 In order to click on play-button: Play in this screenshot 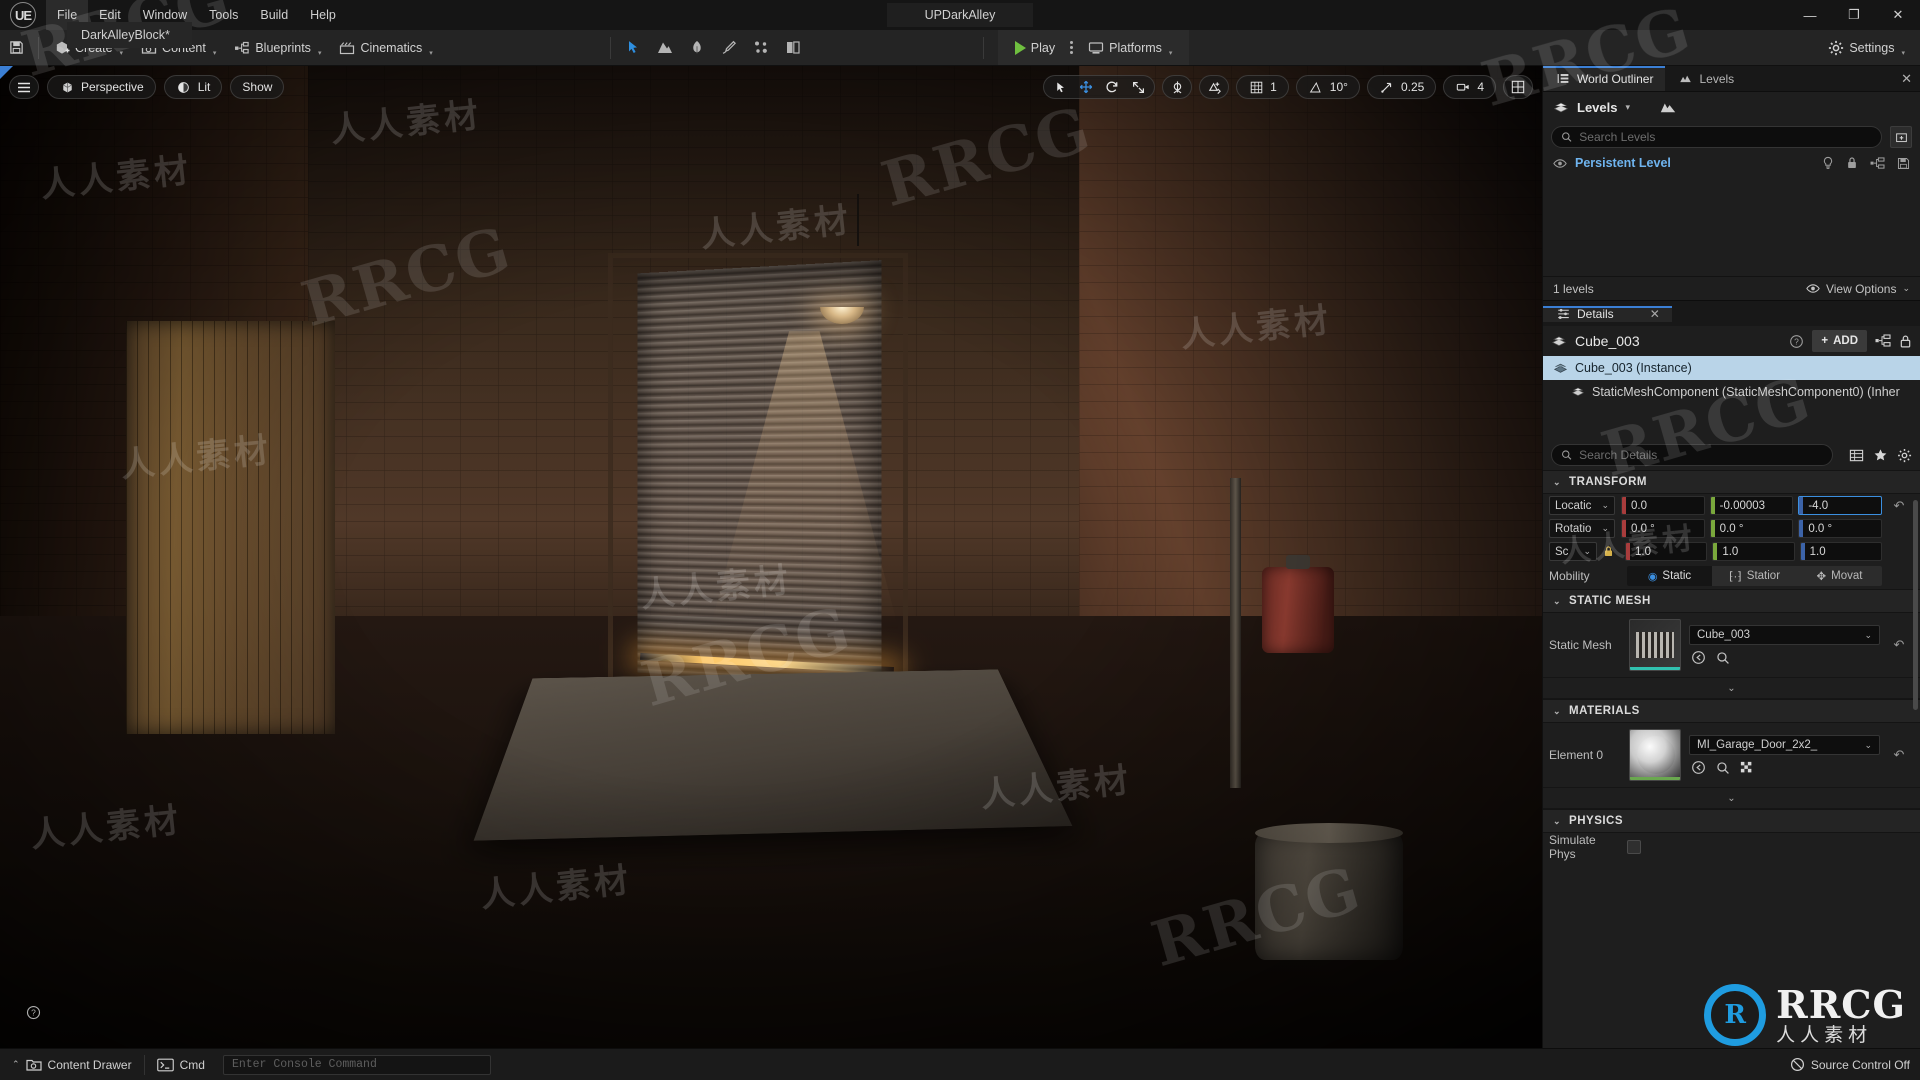, I will do `click(1035, 48)`.